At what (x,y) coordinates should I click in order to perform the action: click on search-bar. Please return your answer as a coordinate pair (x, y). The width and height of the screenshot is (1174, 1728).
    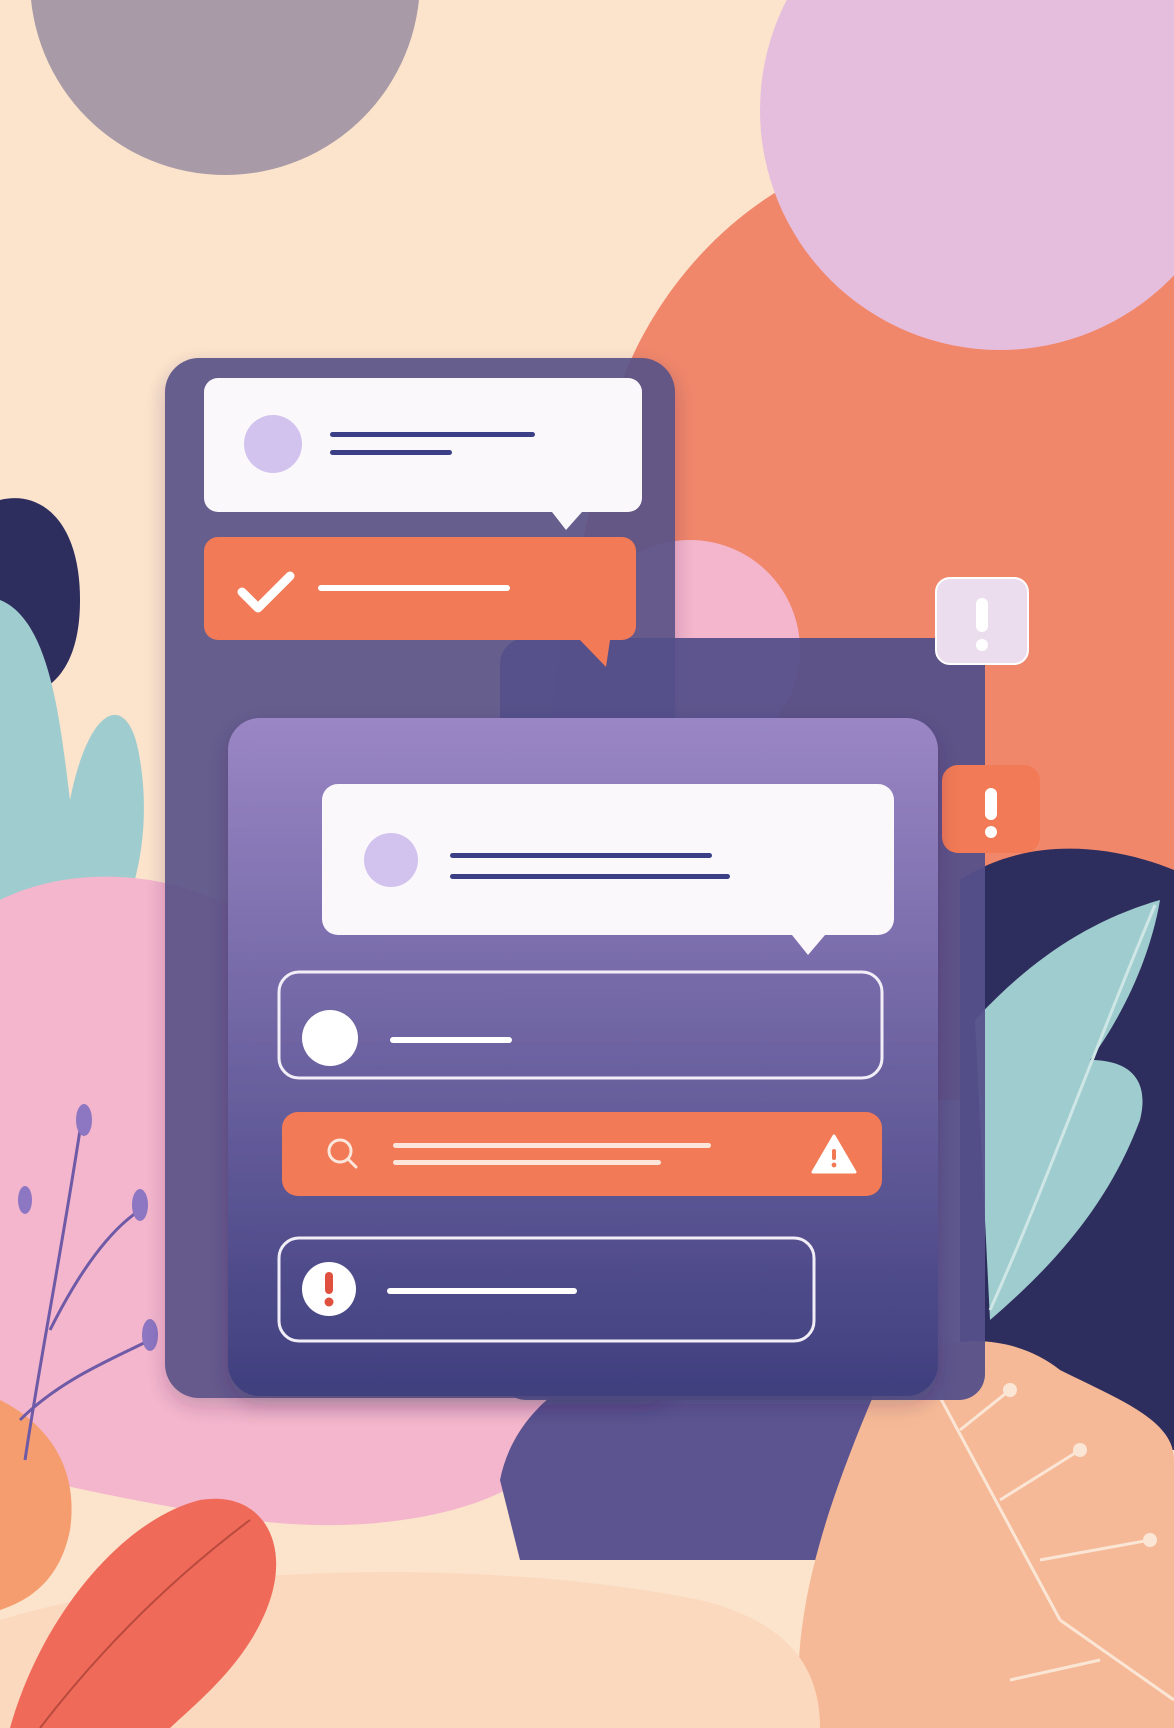
    Looking at the image, I should click on (582, 1154).